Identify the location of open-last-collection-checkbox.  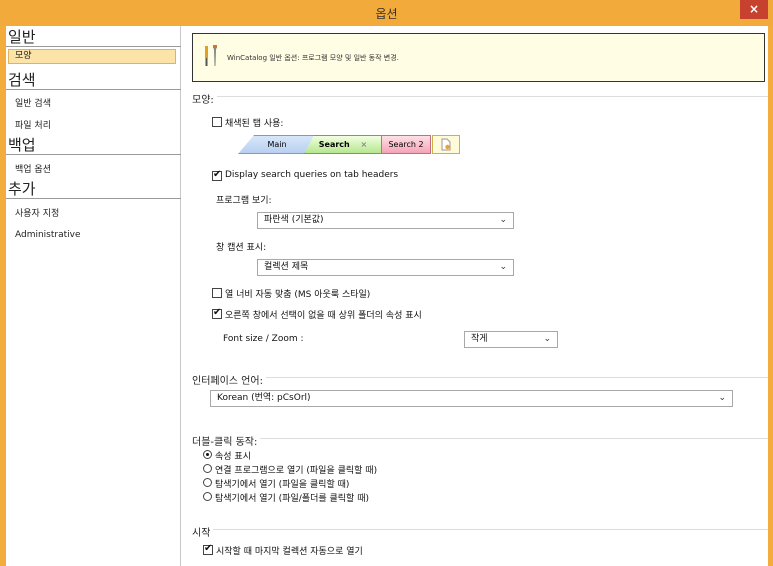
(208, 549).